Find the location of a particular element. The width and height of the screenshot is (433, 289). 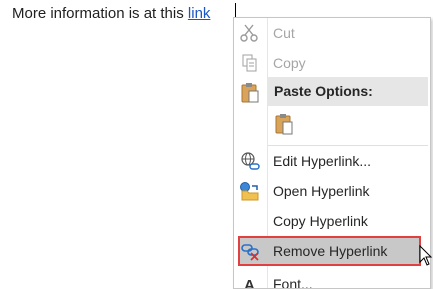

paste-options-label: Paste Options: is located at coordinates (323, 91).